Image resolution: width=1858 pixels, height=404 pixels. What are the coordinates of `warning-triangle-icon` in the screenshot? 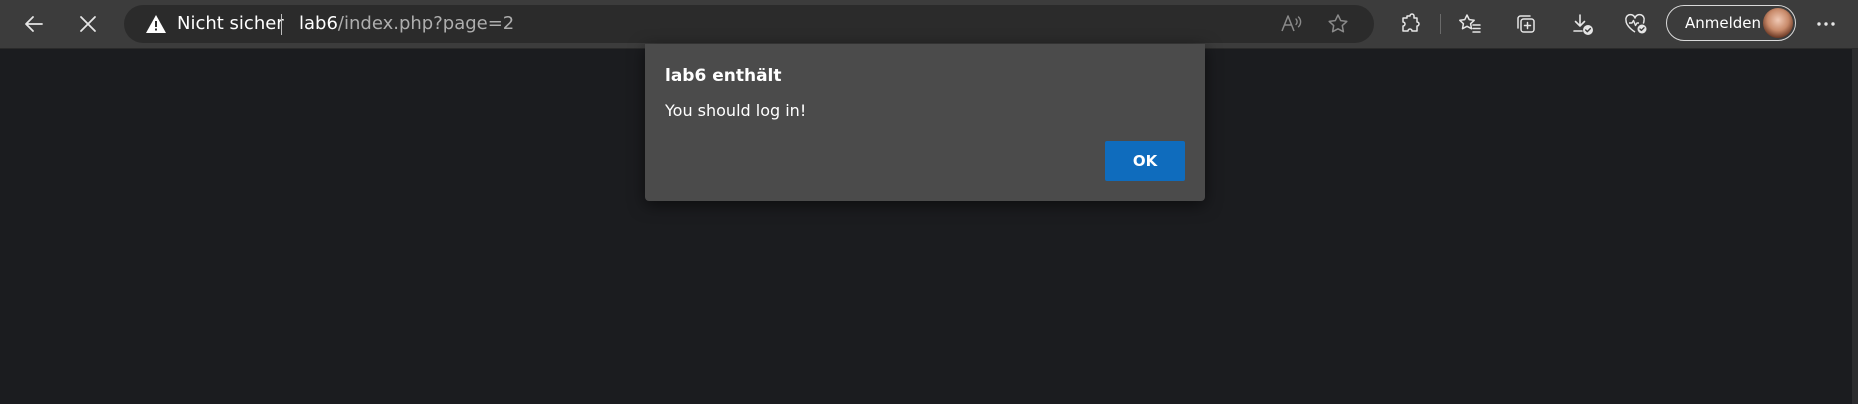 It's located at (156, 26).